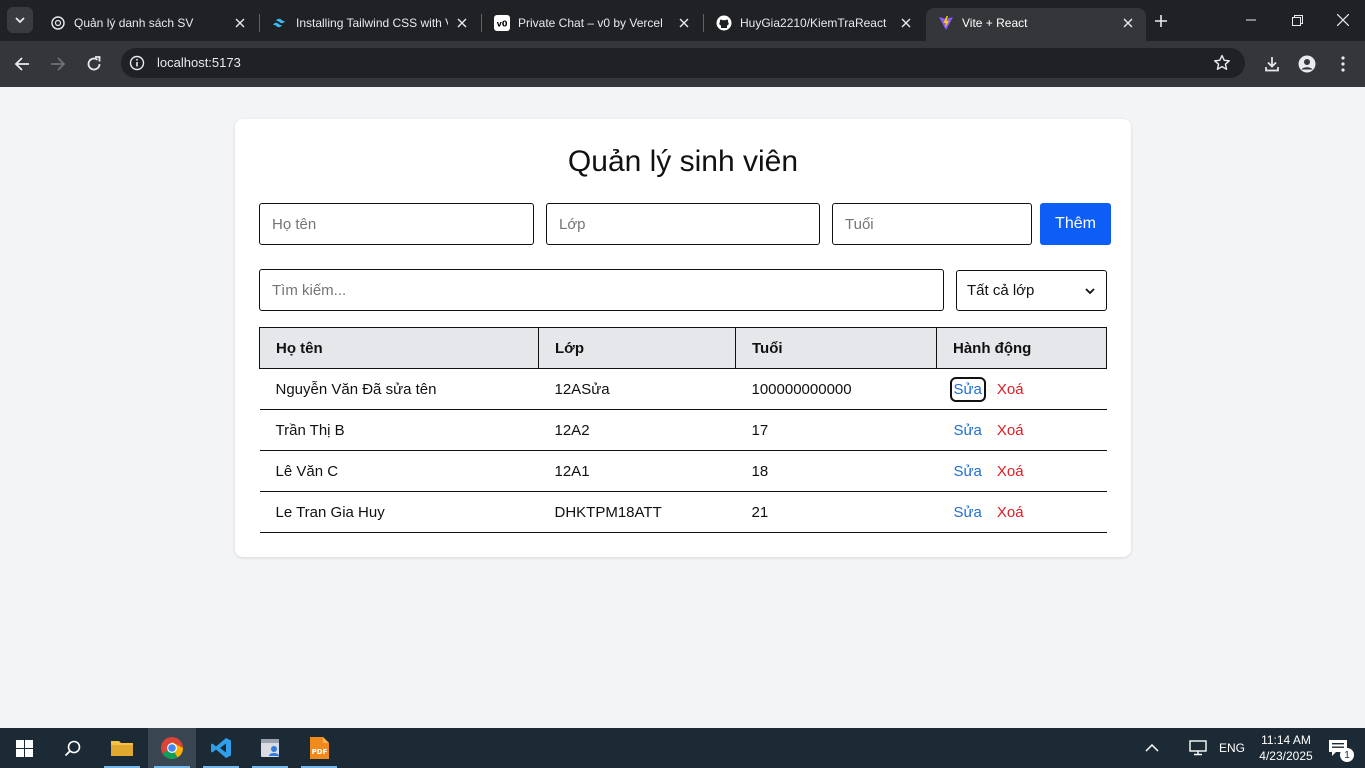 This screenshot has width=1365, height=768. I want to click on tab-title: HuyGia2210/KiemTraReact, so click(813, 22).